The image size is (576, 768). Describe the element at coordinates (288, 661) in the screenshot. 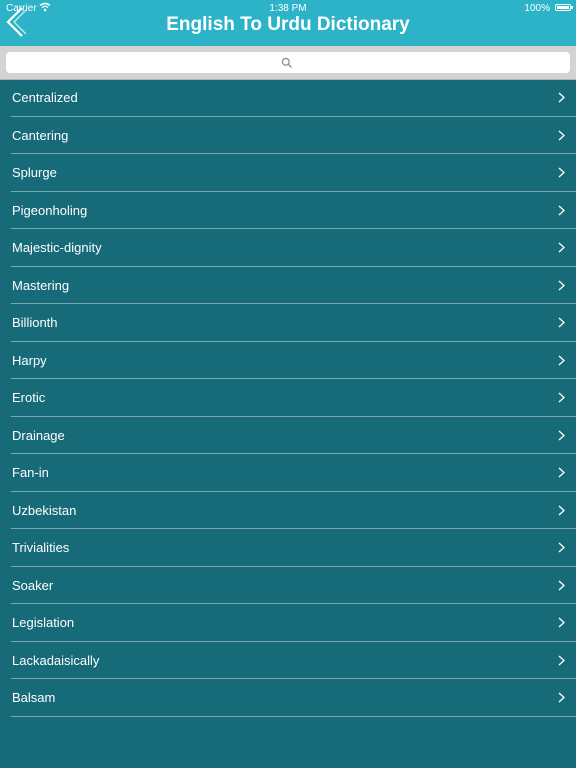

I see `list-item: Lackadaisically` at that location.